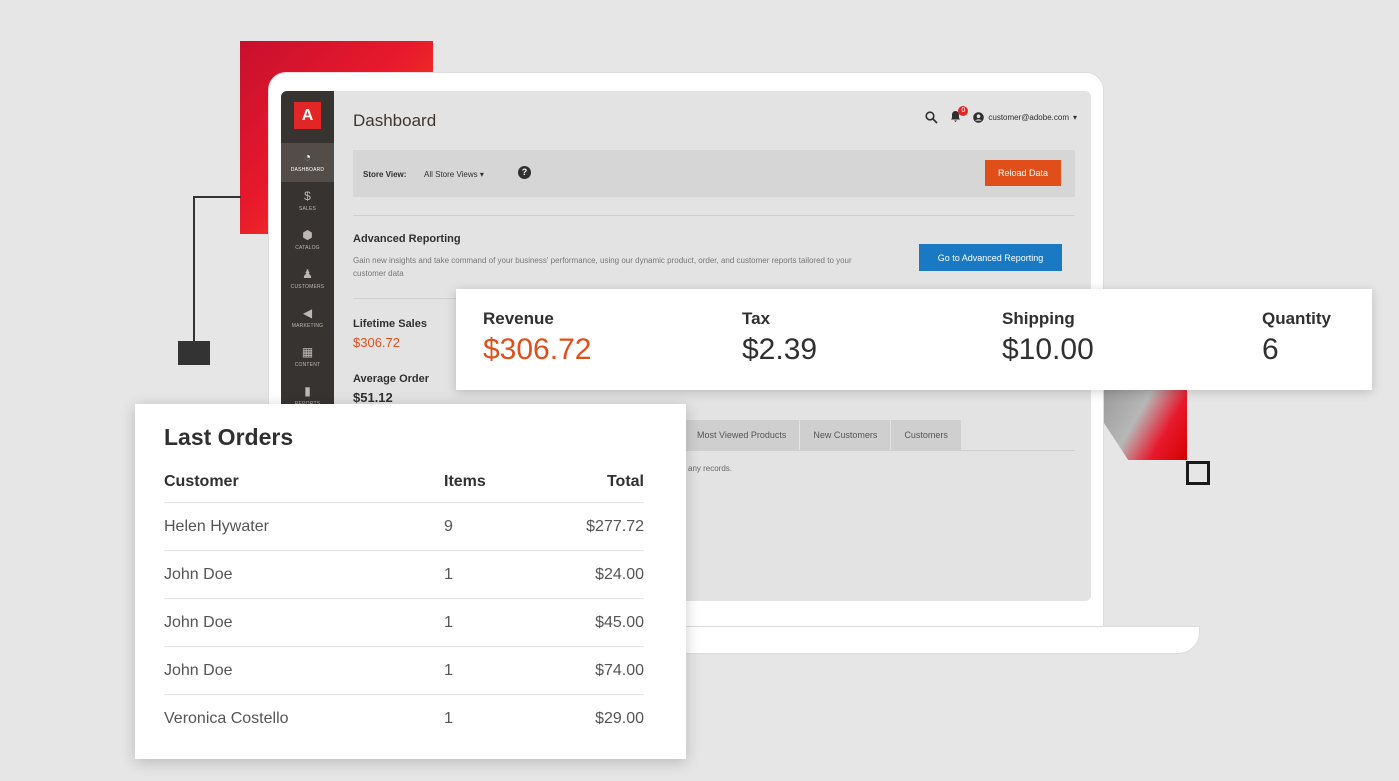 The width and height of the screenshot is (1399, 781). What do you see at coordinates (385, 174) in the screenshot?
I see `store-view-label: Store View:` at bounding box center [385, 174].